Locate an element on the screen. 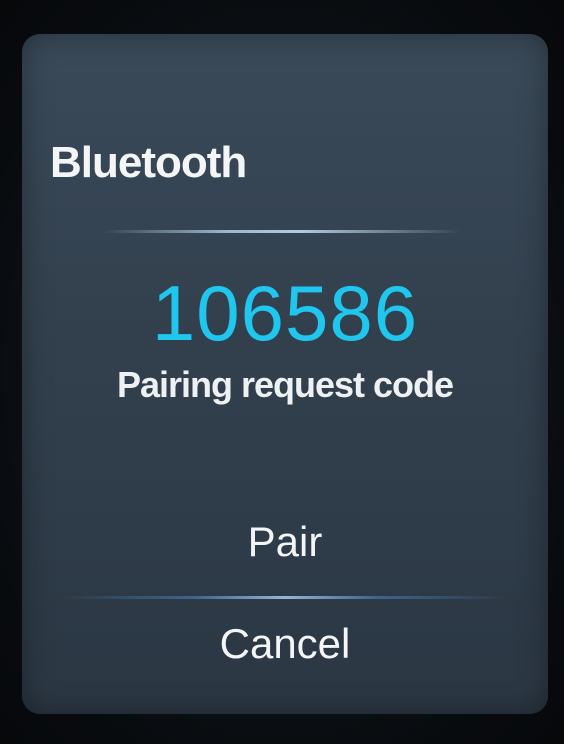 This screenshot has height=744, width=564. dialog-title: Bluetooth is located at coordinates (148, 162).